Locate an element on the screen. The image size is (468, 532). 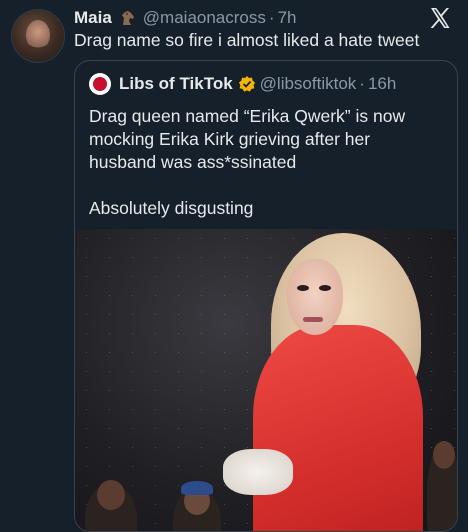
quoted-tweet-time: 16h is located at coordinates (382, 84).